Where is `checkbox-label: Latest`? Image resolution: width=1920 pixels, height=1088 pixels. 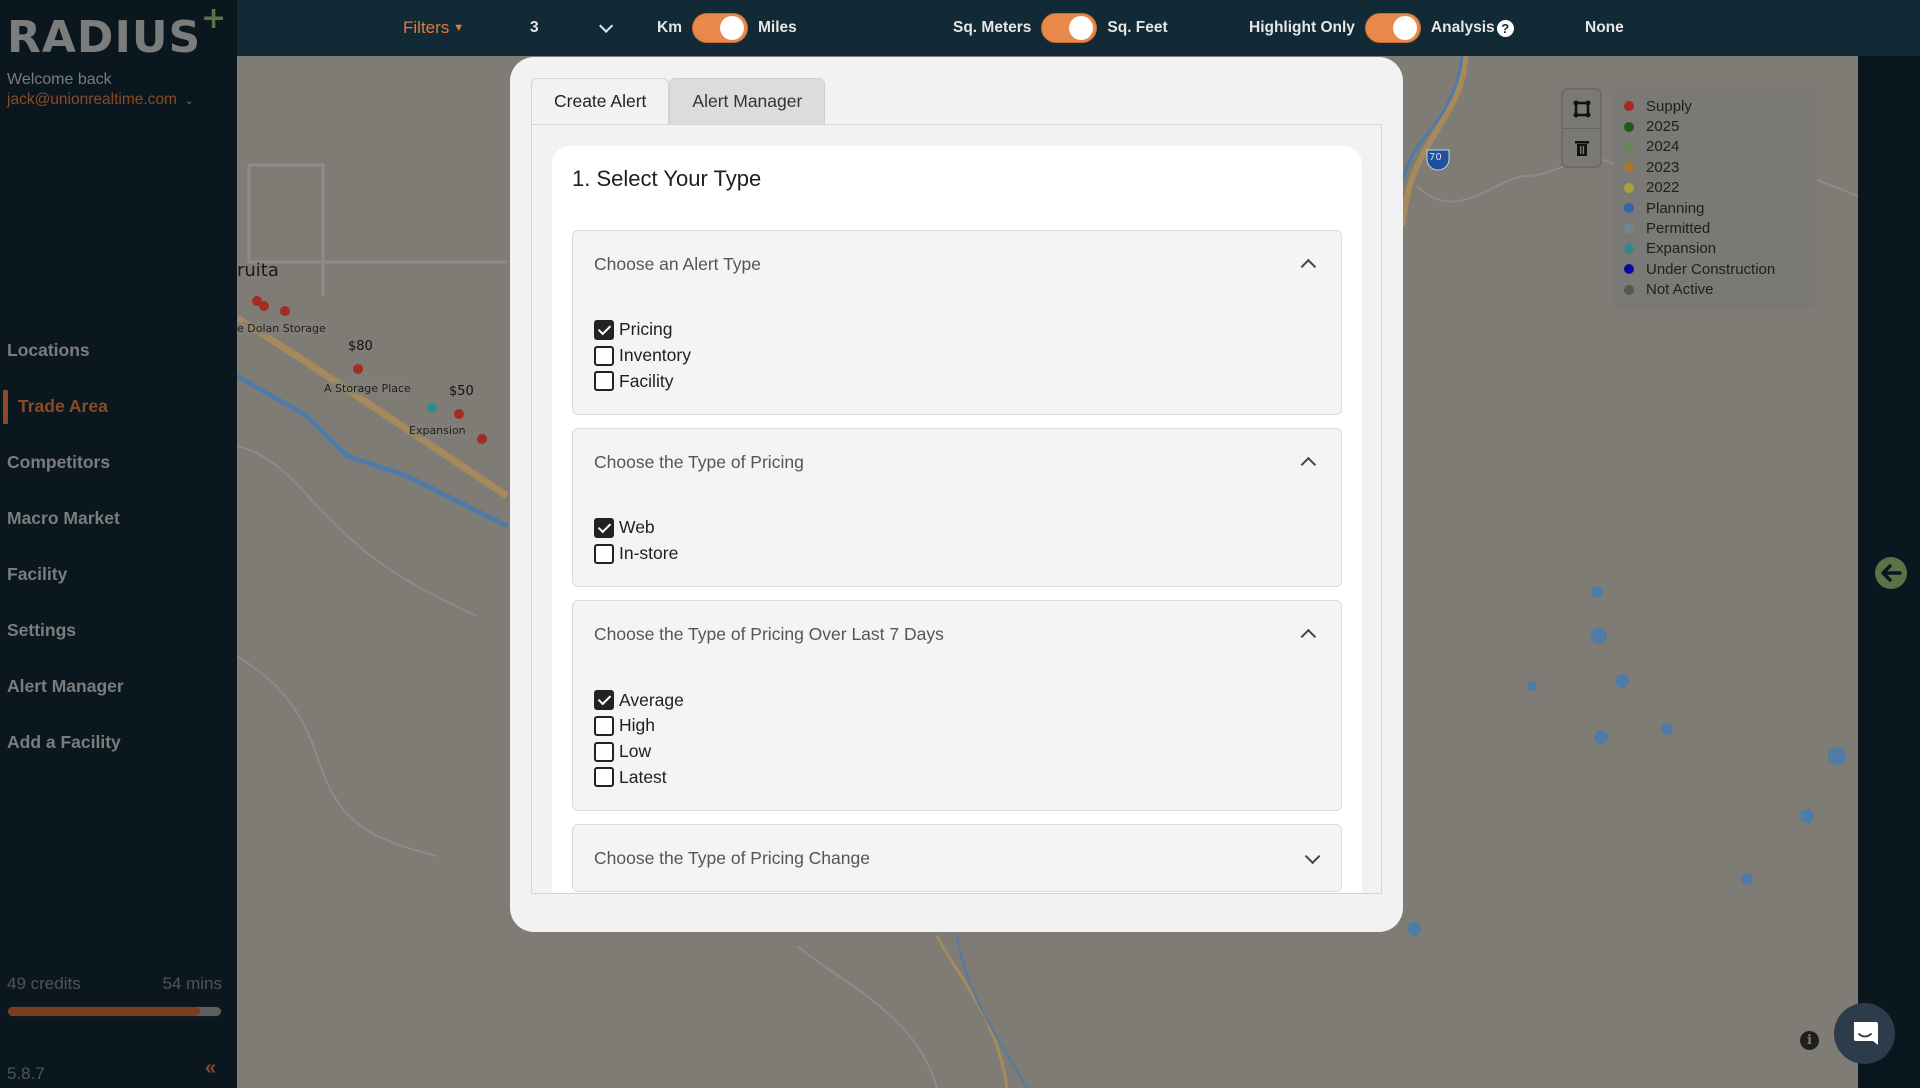 checkbox-label: Latest is located at coordinates (643, 776).